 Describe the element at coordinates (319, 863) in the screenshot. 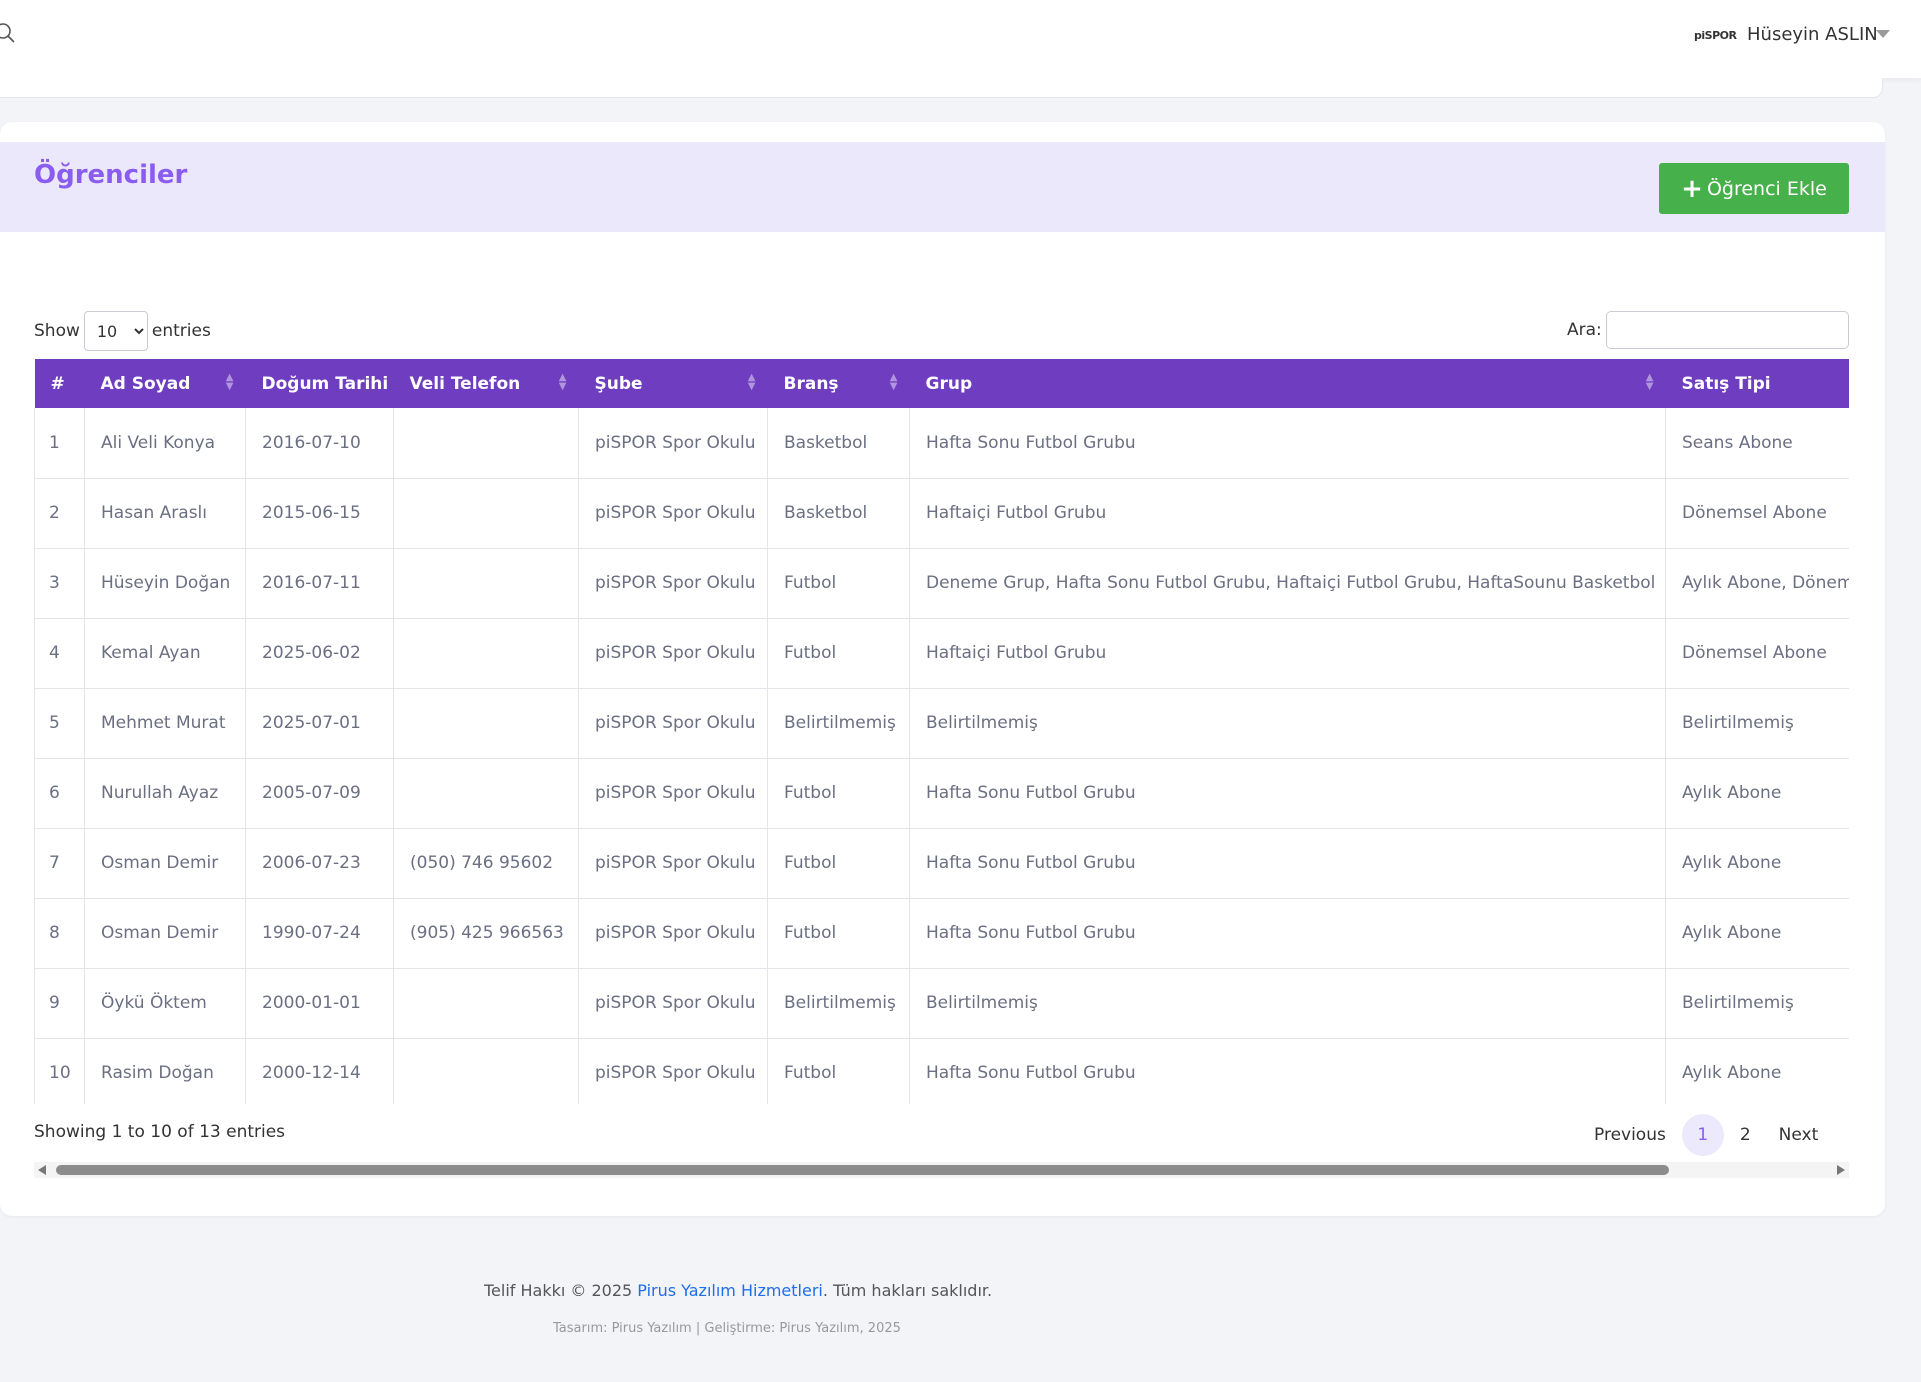

I see `table-cell: 2006-07-23` at that location.